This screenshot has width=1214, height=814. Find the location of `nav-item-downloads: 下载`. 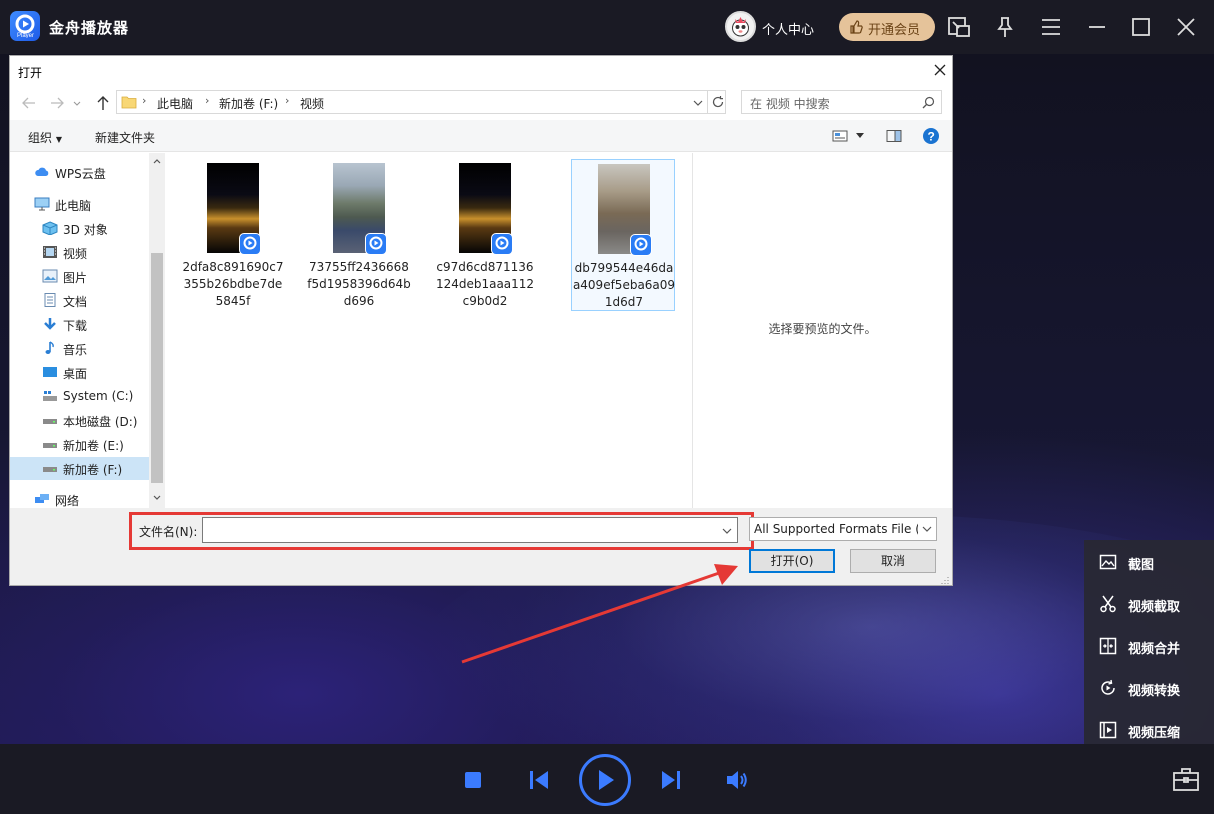

nav-item-downloads: 下载 is located at coordinates (79, 324).